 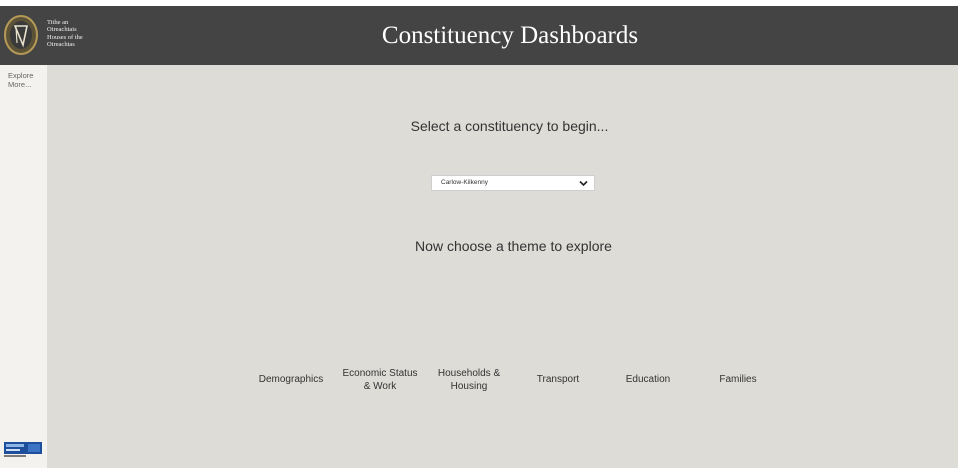 I want to click on constituency-select-value: Carlow-Kilkenny, so click(x=464, y=182).